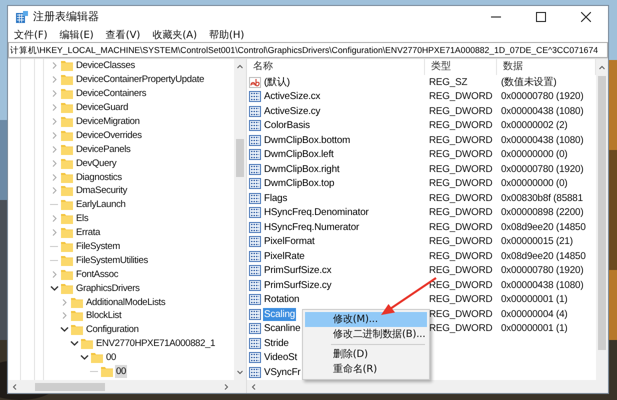 The height and width of the screenshot is (400, 617). Describe the element at coordinates (297, 285) in the screenshot. I see `value-name: PrimSurfSize.cy` at that location.